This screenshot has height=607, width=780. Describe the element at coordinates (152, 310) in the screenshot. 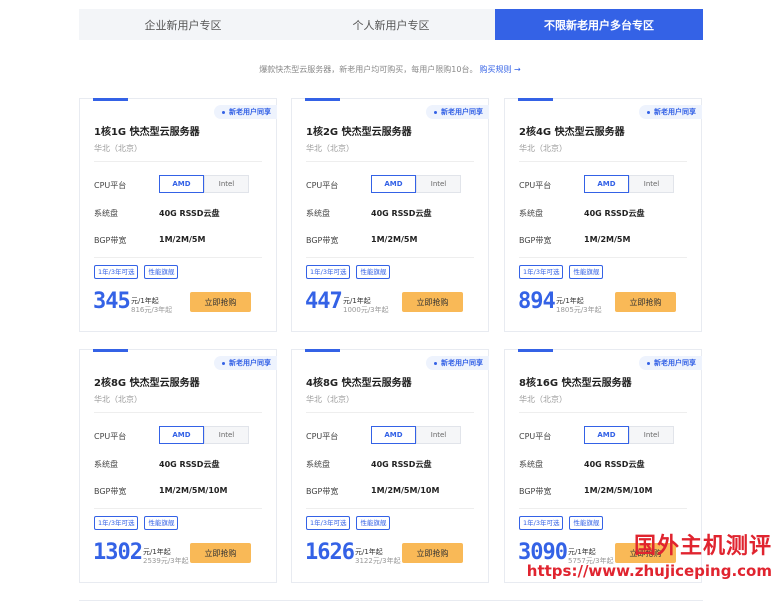

I see `price-3yr: 816元/3年起` at that location.